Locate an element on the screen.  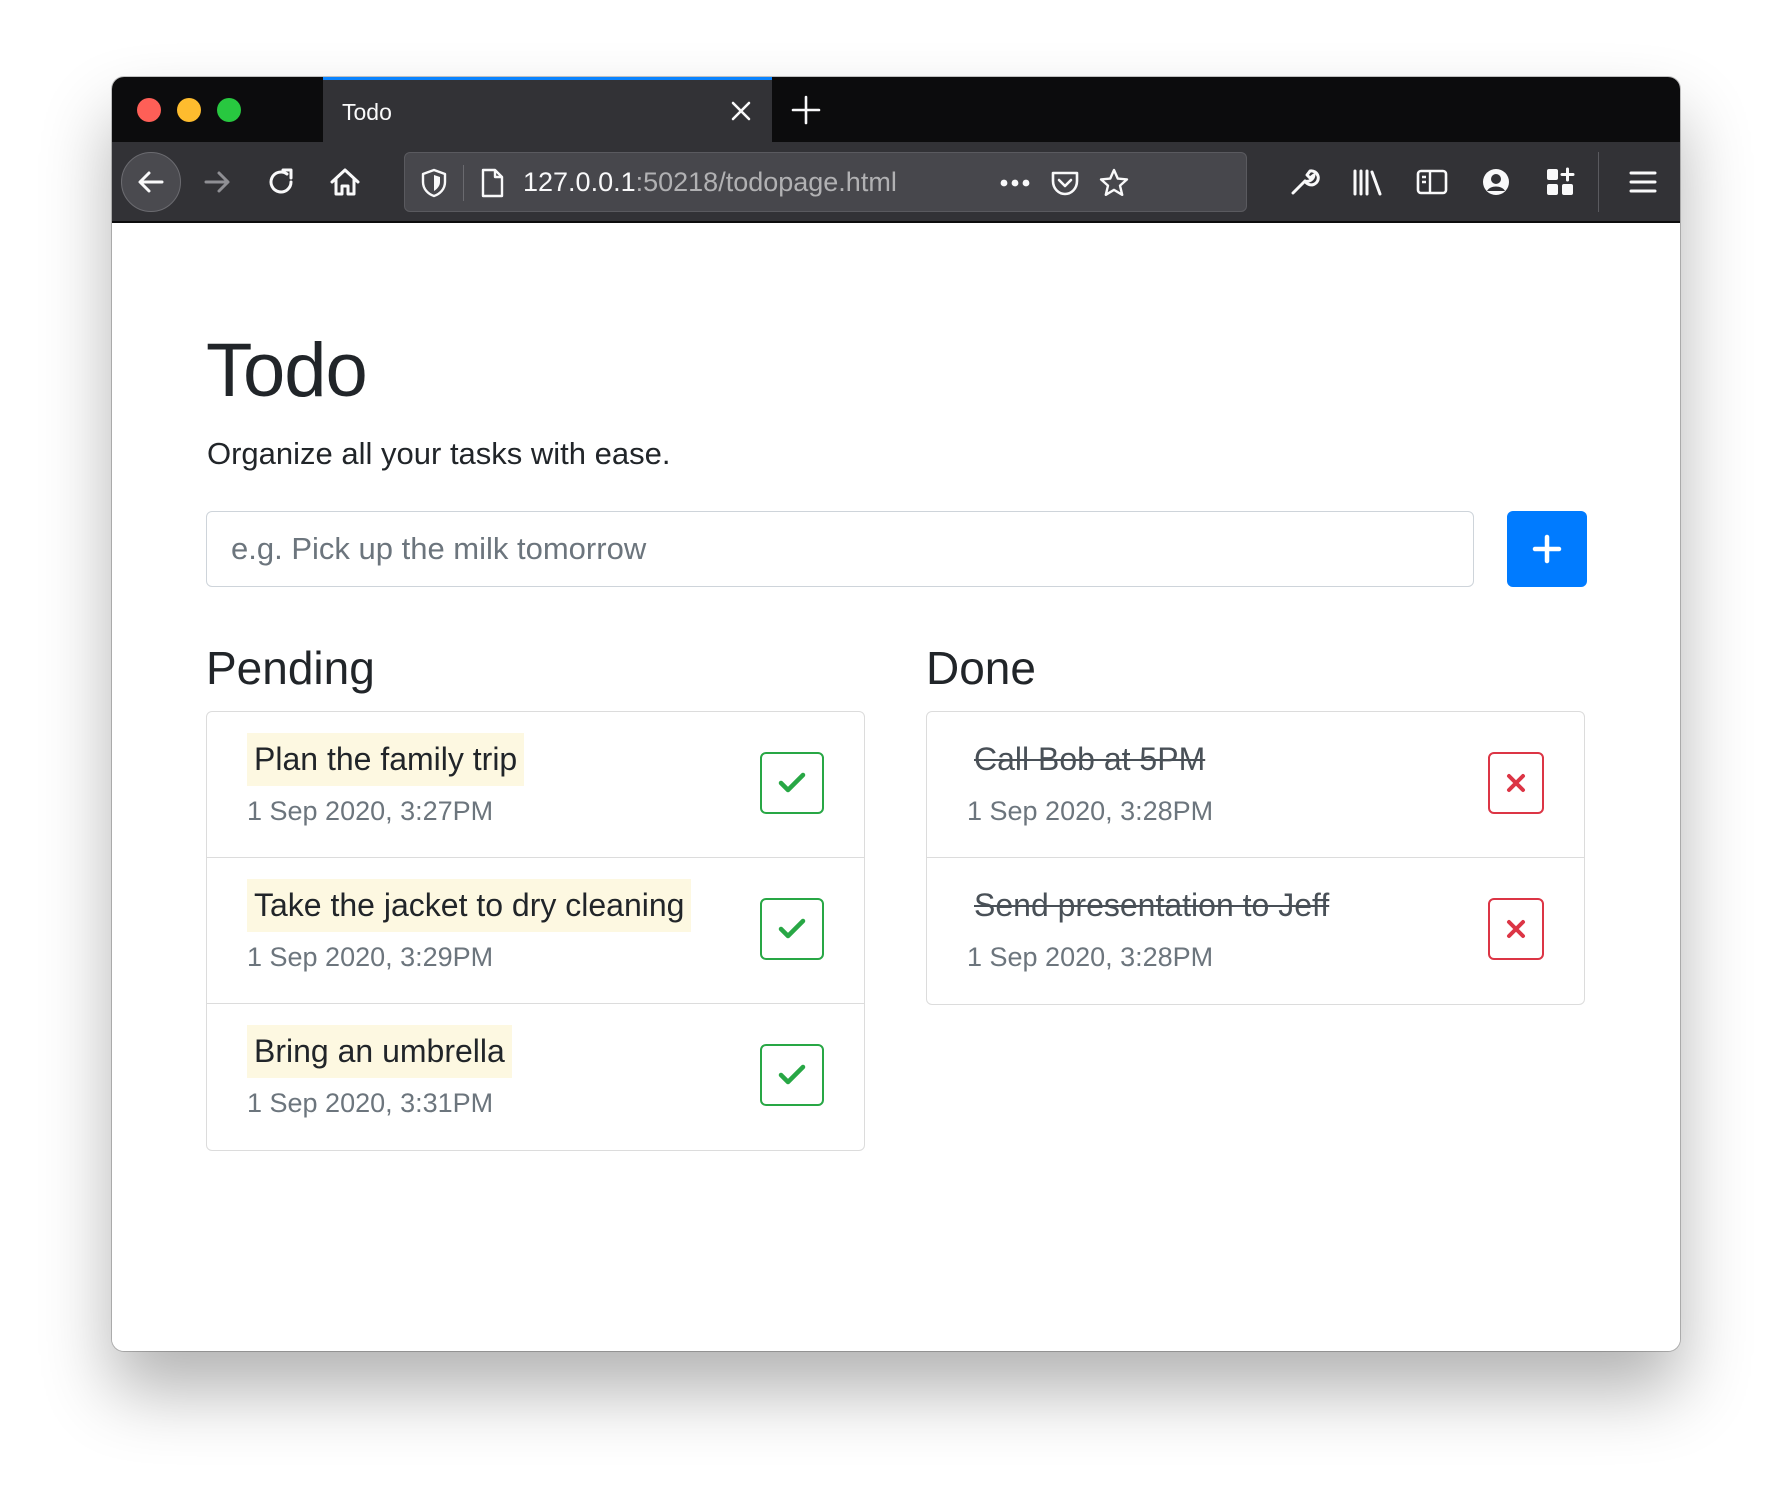
forward-arrow-icon is located at coordinates (217, 182).